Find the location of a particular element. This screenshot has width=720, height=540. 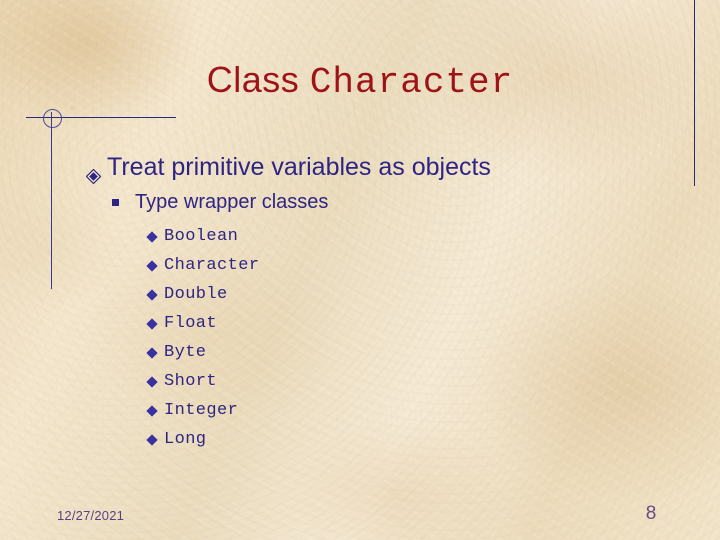

list-item: Short is located at coordinates (360, 381).